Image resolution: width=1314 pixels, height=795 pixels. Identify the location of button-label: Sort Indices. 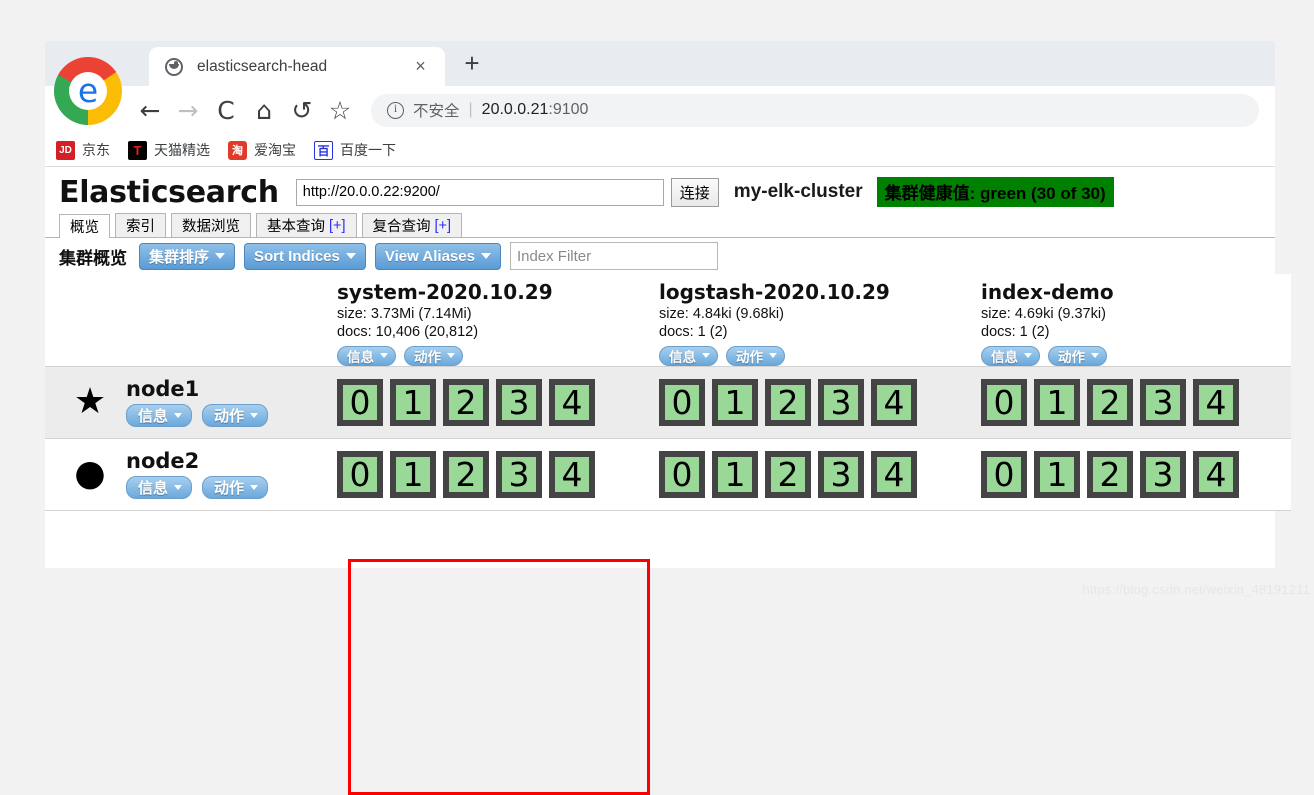
(297, 256).